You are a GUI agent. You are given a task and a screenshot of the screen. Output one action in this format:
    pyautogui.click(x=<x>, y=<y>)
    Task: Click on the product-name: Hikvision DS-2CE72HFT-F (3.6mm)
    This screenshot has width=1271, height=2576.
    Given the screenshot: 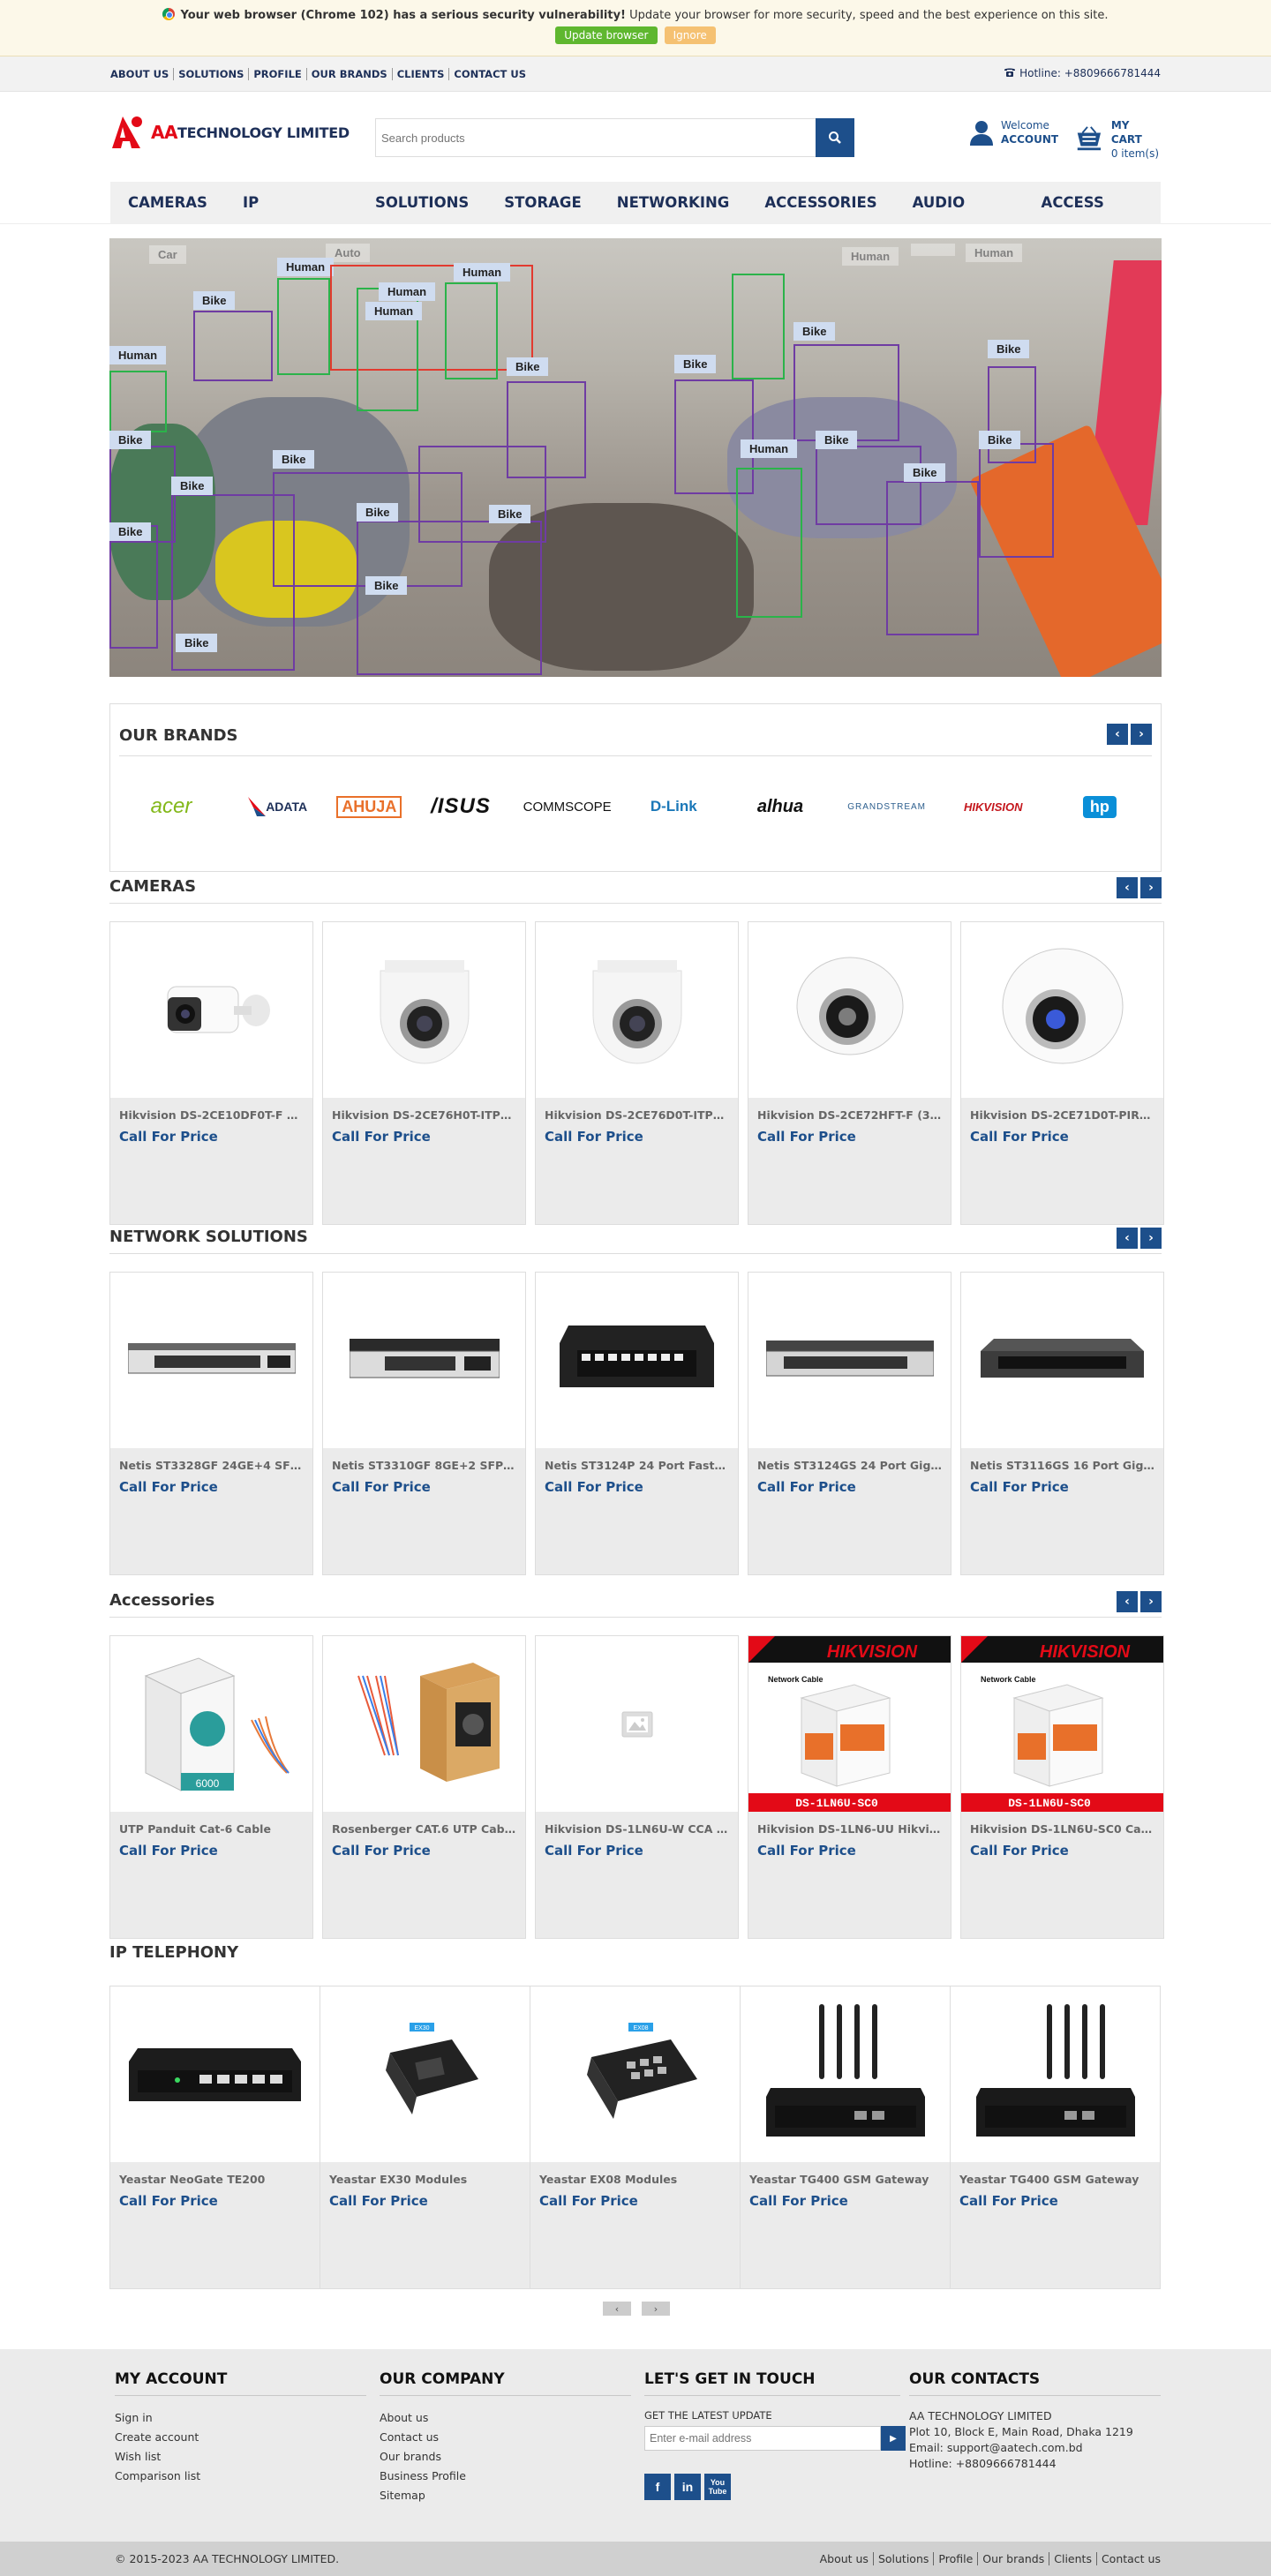 What is the action you would take?
    pyautogui.click(x=849, y=1110)
    